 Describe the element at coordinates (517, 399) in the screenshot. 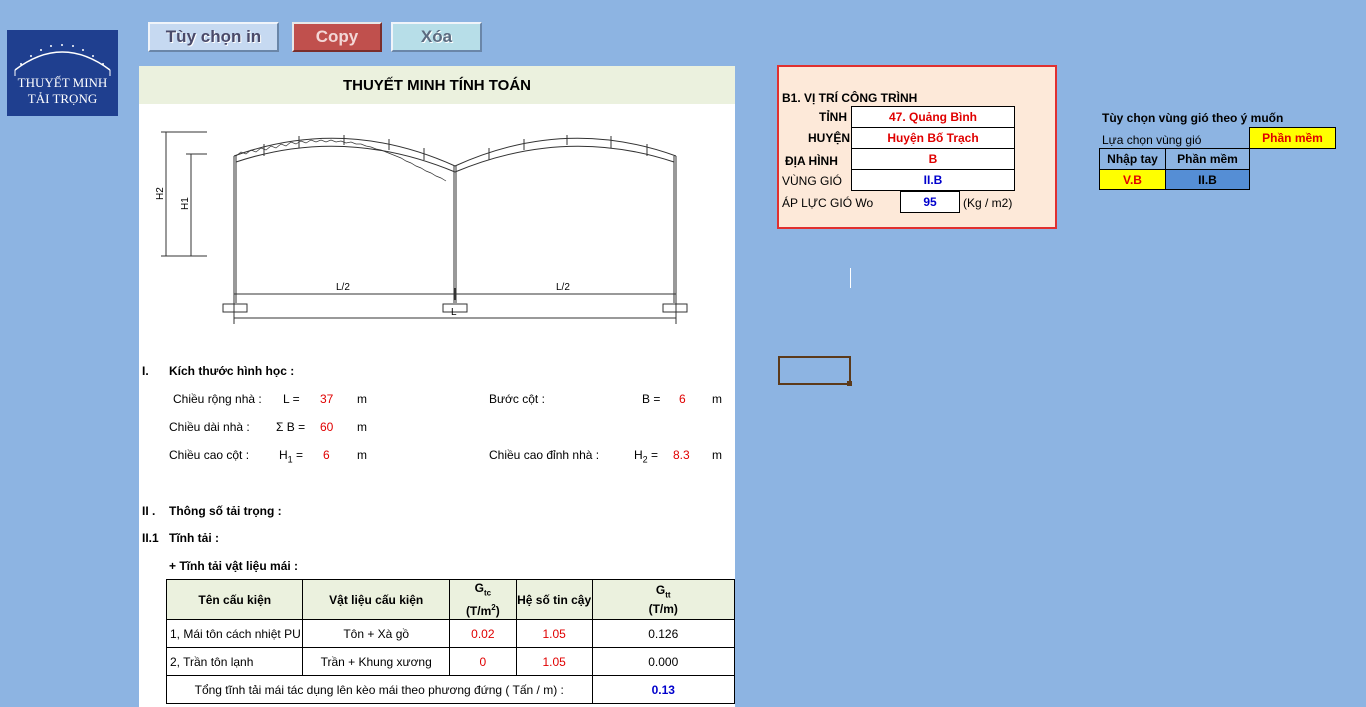

I see `bay-label: Bước cột :` at that location.